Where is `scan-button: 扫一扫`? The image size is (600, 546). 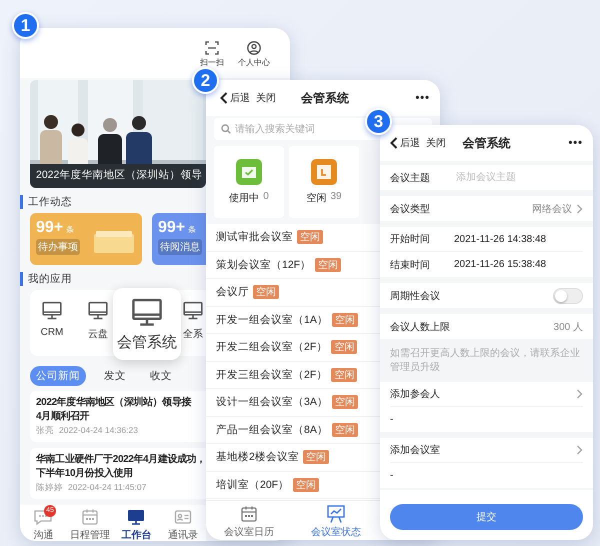
scan-button: 扫一扫 is located at coordinates (212, 54).